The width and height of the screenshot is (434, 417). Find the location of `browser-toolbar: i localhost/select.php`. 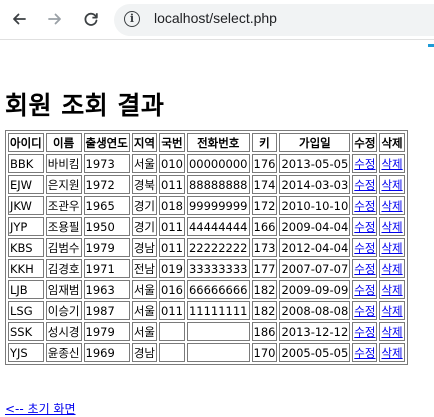

browser-toolbar: i localhost/select.php is located at coordinates (217, 20).